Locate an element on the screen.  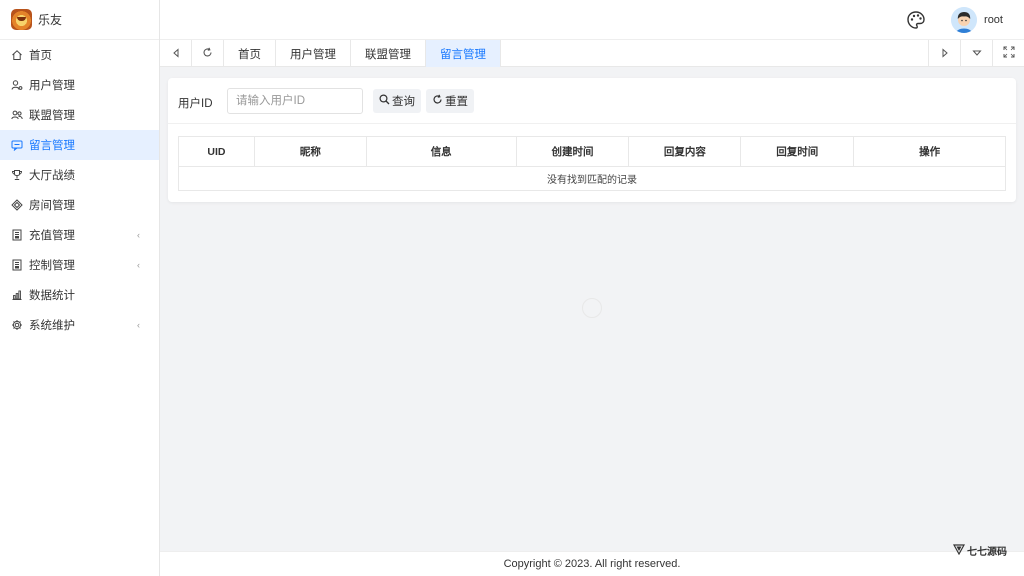
loading-spinner is located at coordinates (592, 308).